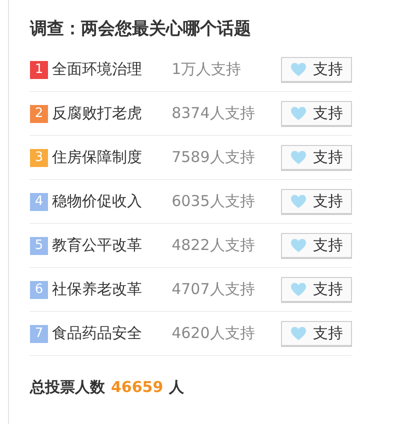  What do you see at coordinates (39, 333) in the screenshot?
I see `rank-badge: 7` at bounding box center [39, 333].